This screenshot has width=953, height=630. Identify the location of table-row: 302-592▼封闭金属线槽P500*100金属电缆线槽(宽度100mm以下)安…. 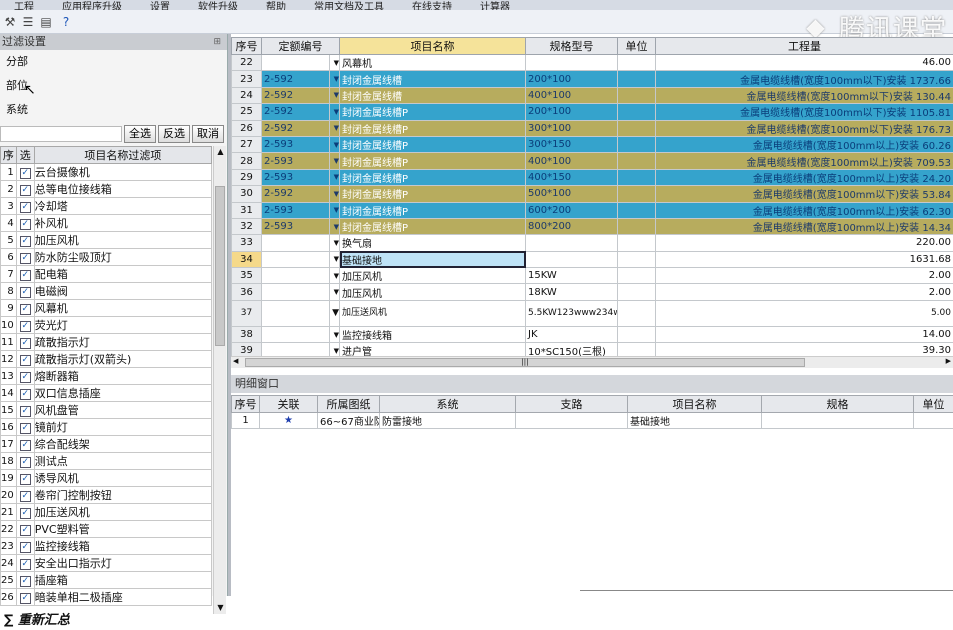
(592, 194).